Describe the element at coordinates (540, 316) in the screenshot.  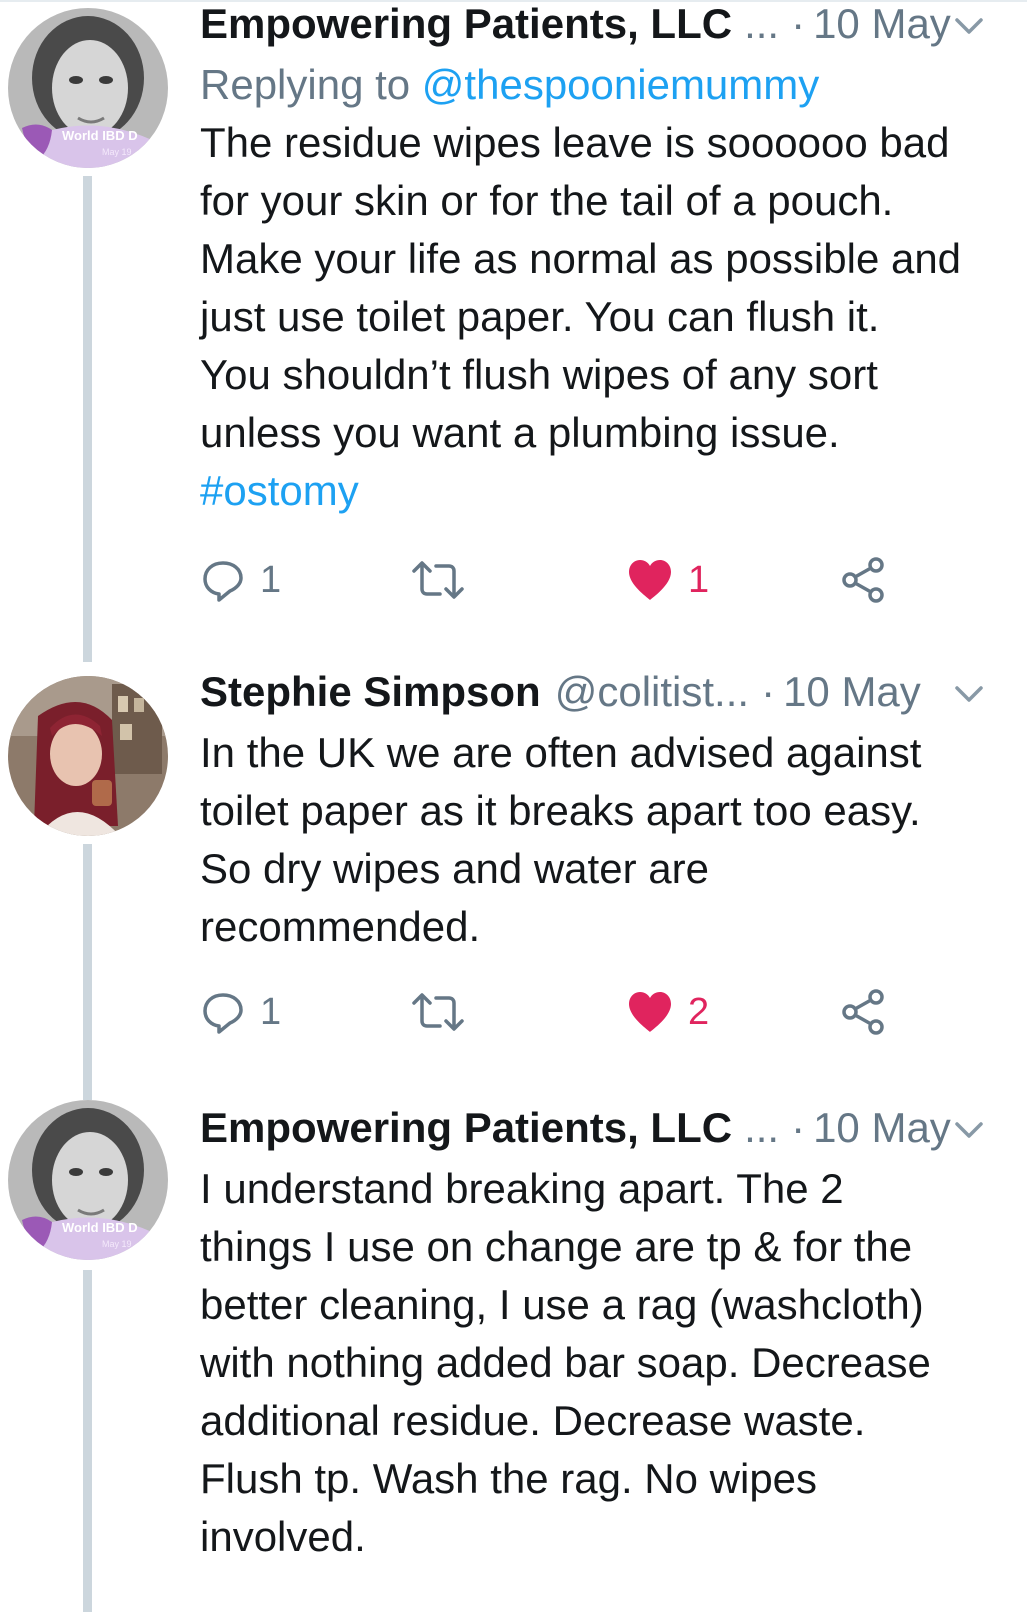
I see `tweet-text-line: just use toilet paper. You can flush it.` at that location.